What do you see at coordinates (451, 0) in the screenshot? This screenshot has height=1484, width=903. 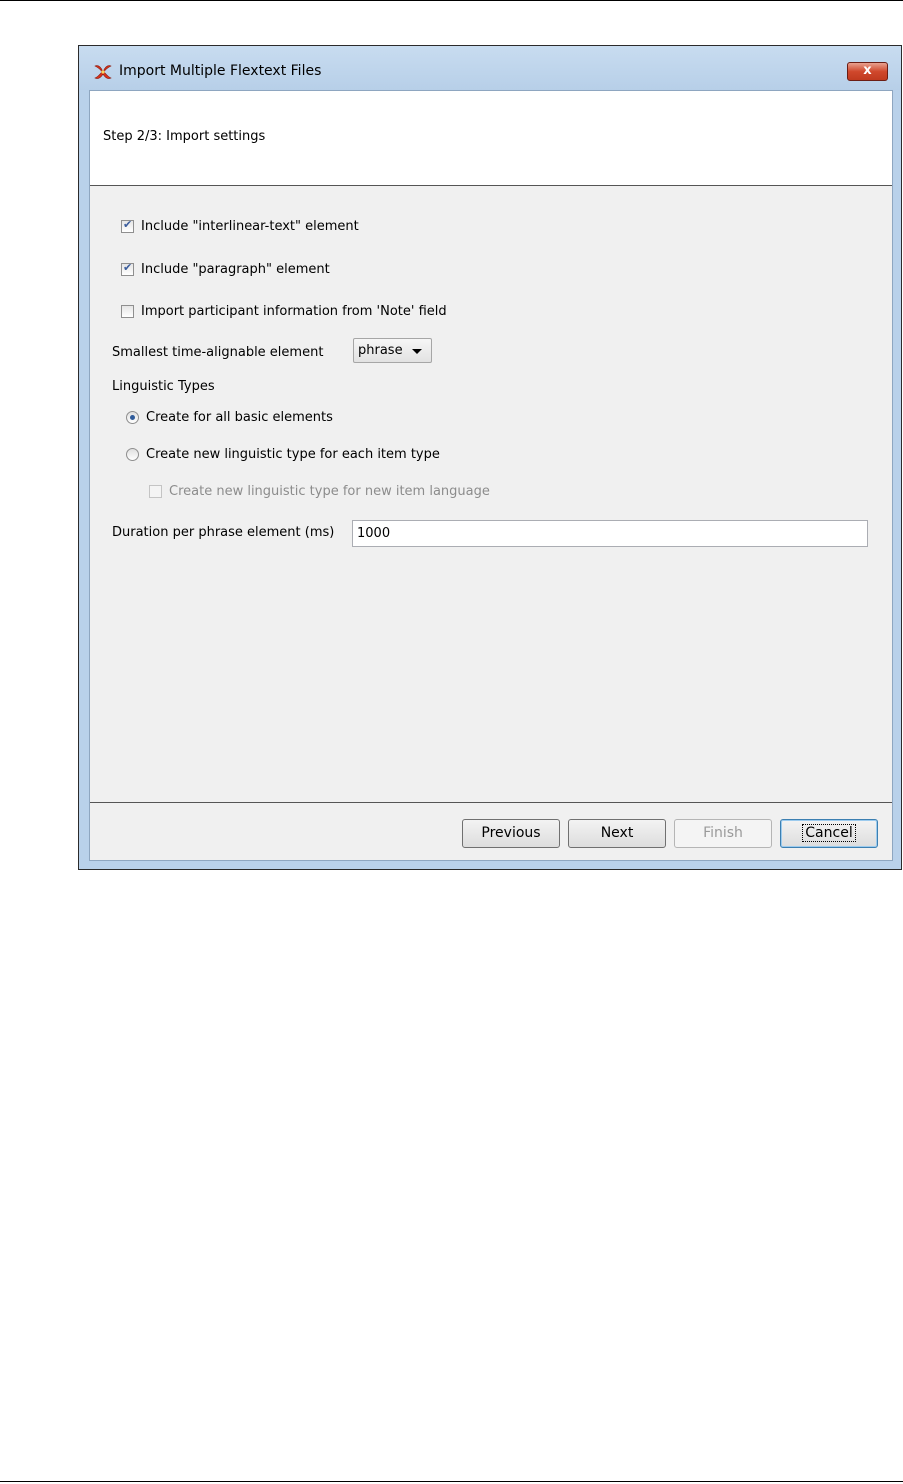 I see `page-top-rule` at bounding box center [451, 0].